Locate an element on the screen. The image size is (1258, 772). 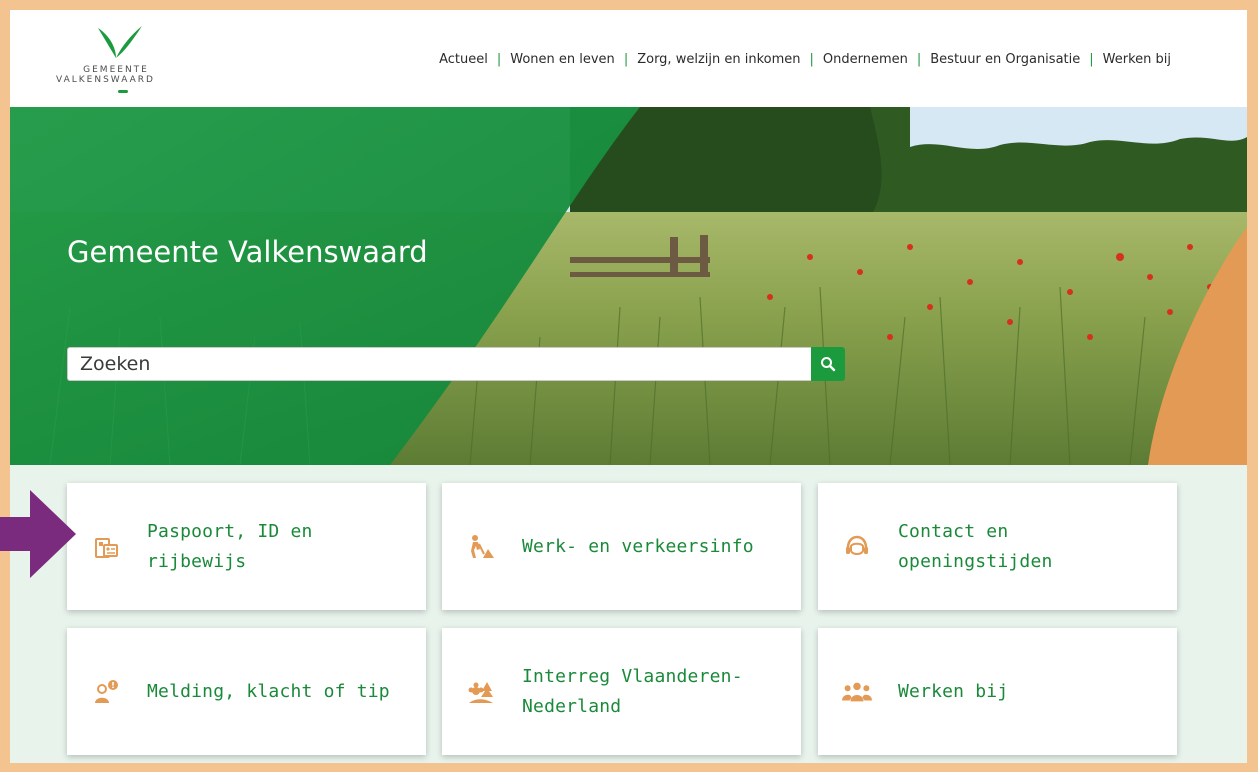
nature-icon is located at coordinates (481, 692).